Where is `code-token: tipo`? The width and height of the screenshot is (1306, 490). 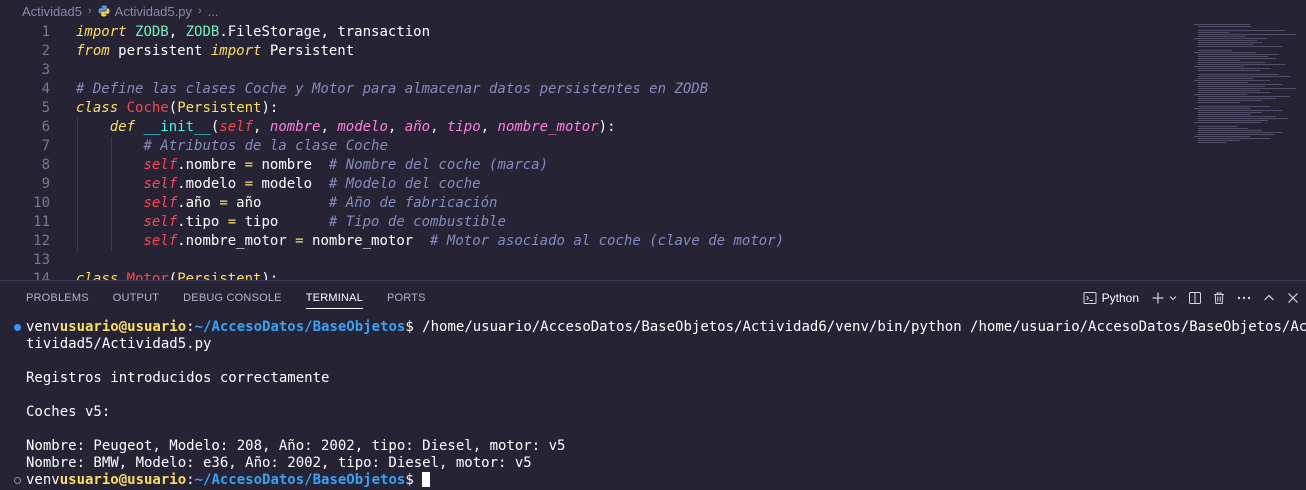
code-token: tipo is located at coordinates (463, 127).